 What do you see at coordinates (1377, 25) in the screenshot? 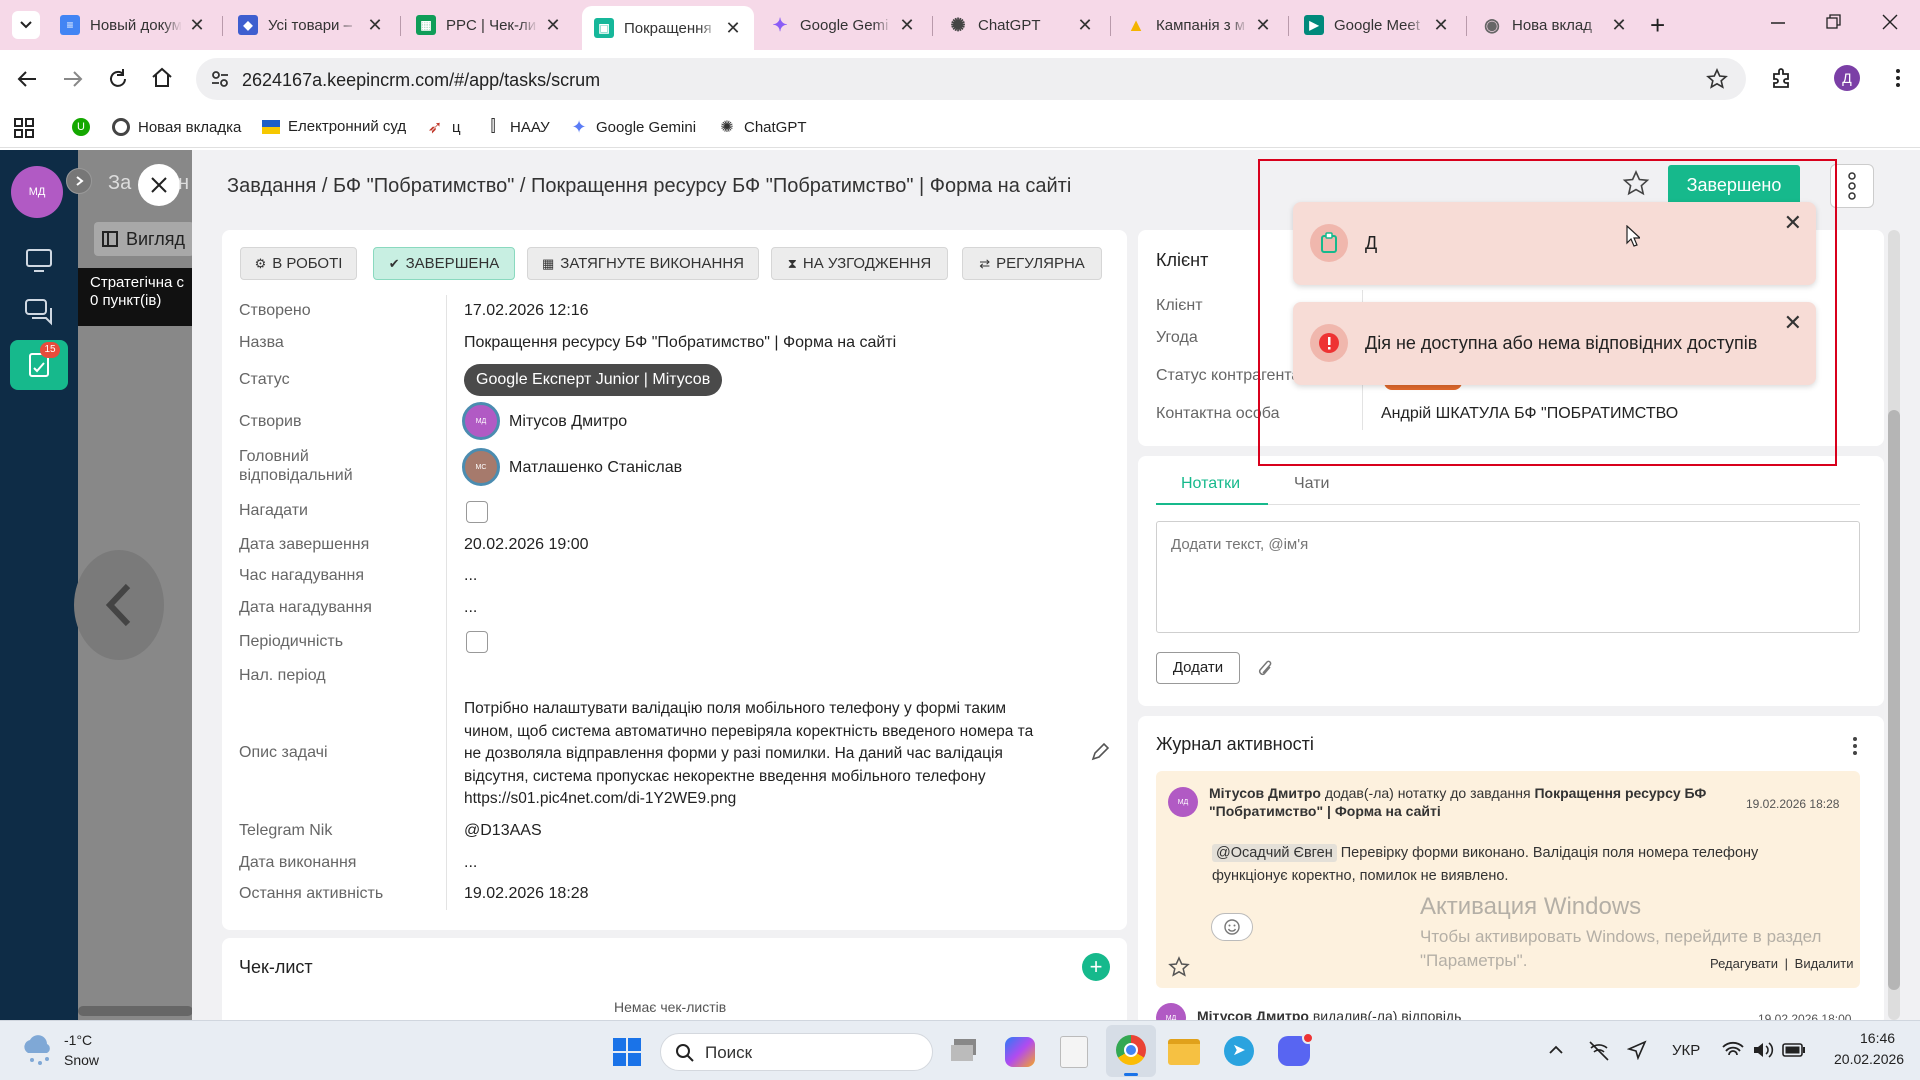
I see `tab-google-meet: ▶ Google Meet ✕` at bounding box center [1377, 25].